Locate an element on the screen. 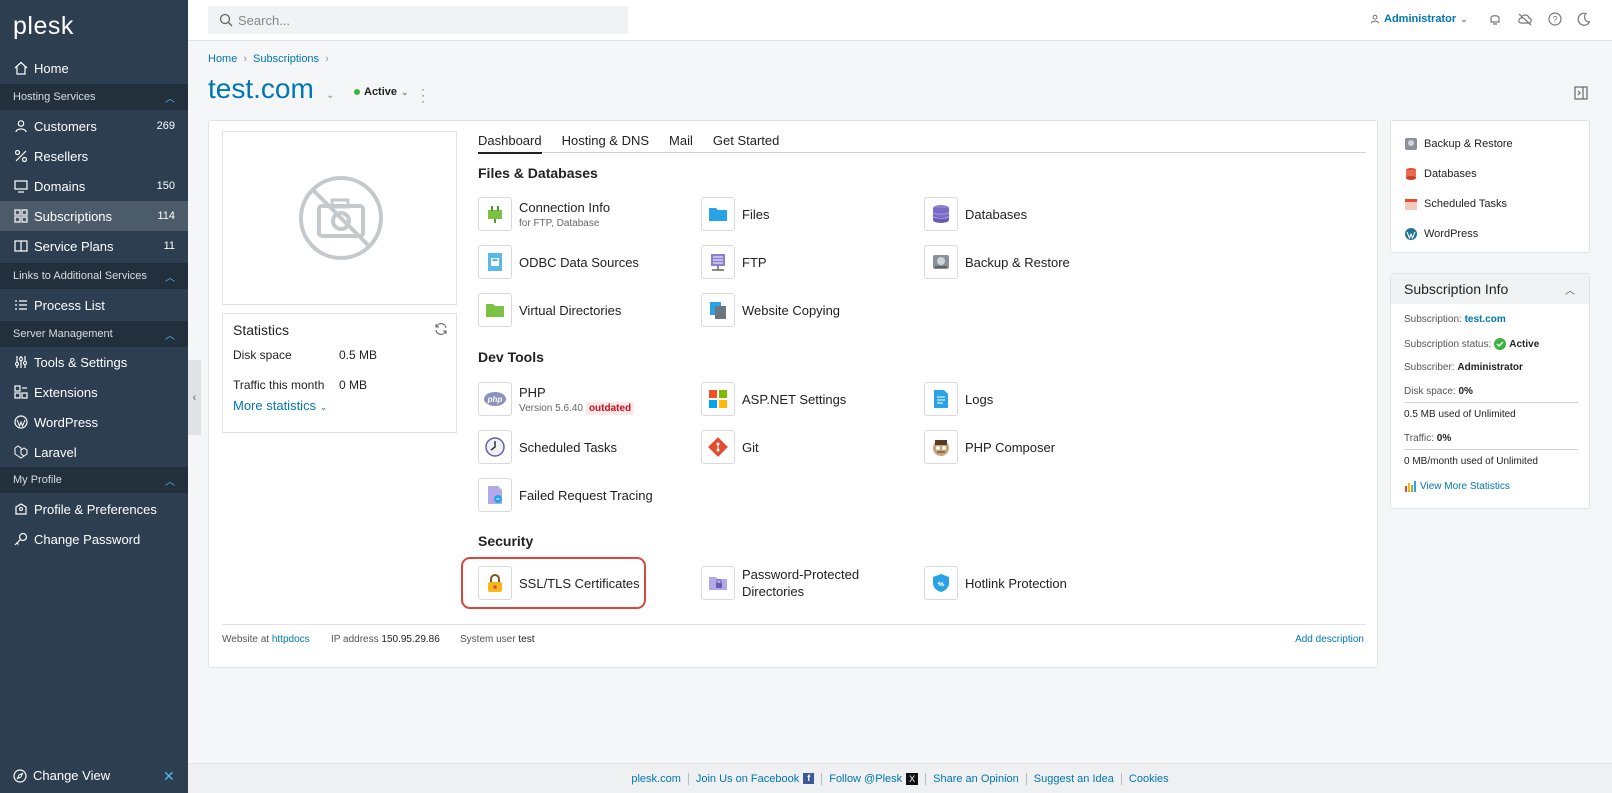 The width and height of the screenshot is (1612, 793). sidebar-item-customers: Customers 269 is located at coordinates (94, 126).